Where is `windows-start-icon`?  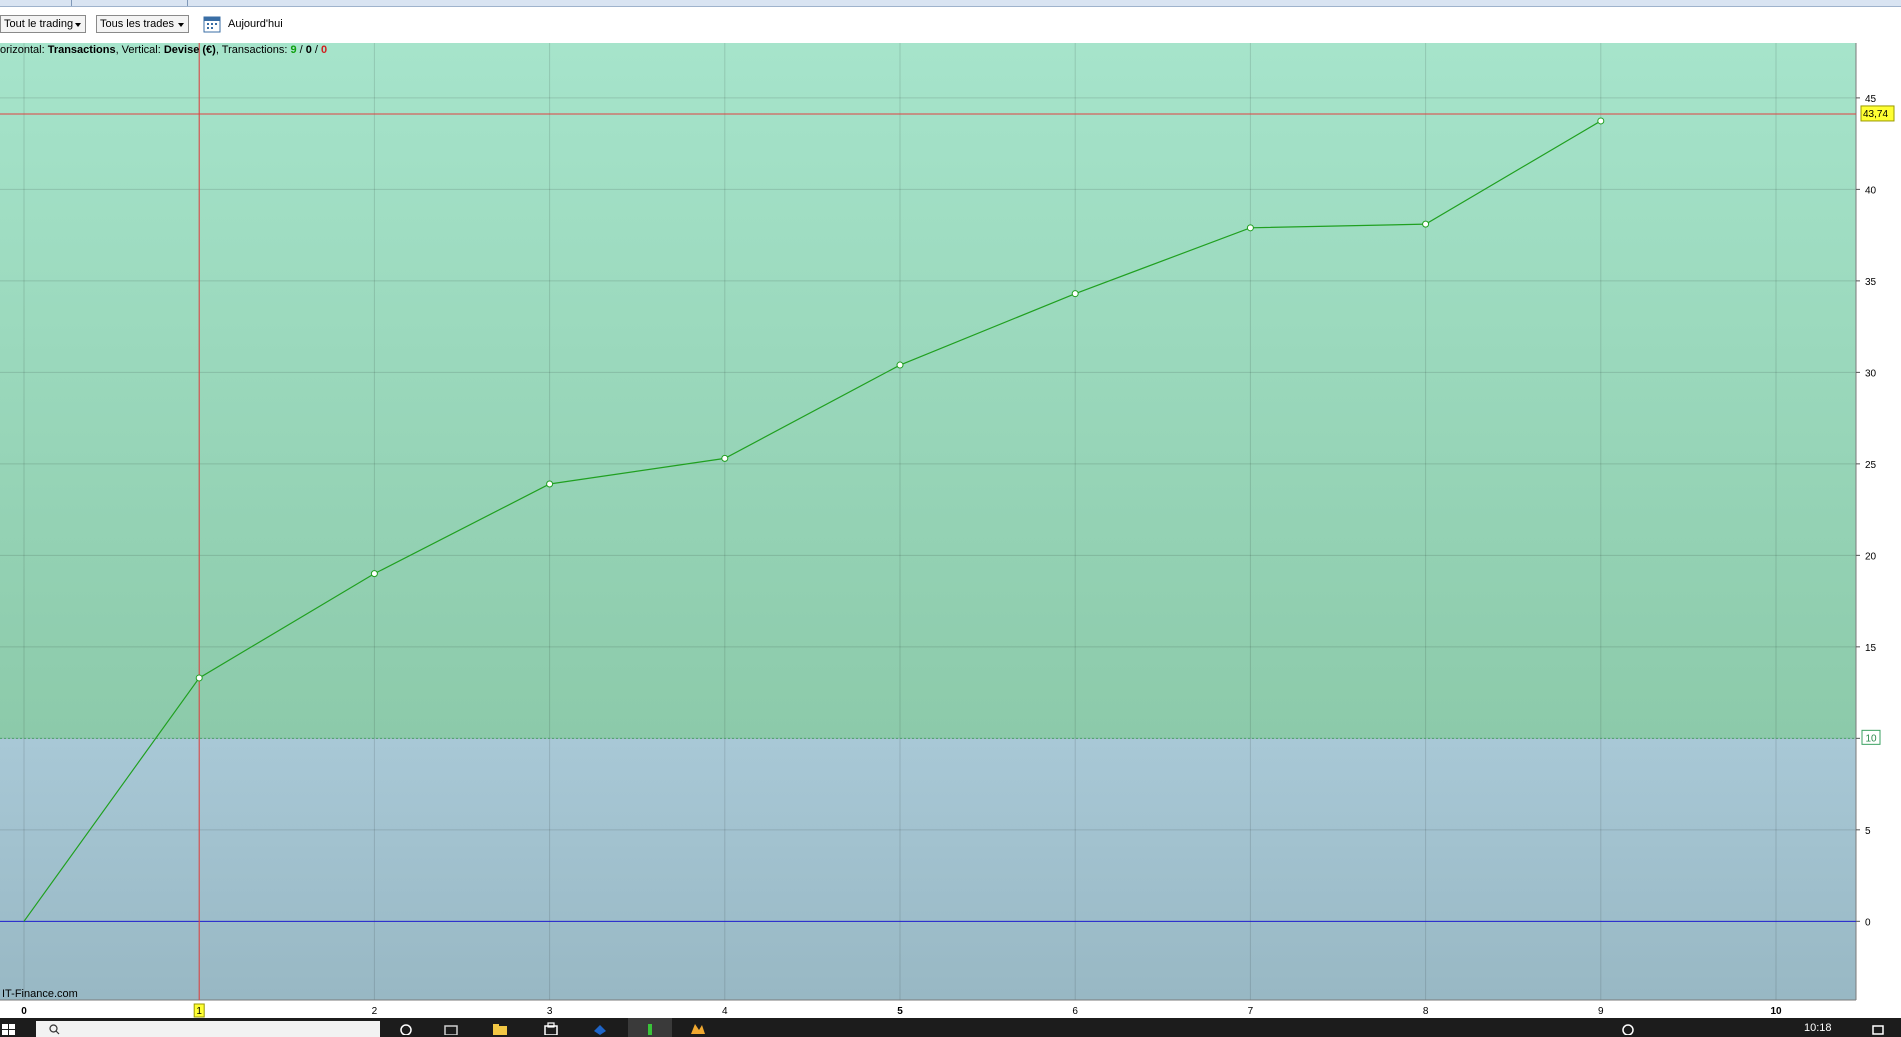 windows-start-icon is located at coordinates (8, 1028).